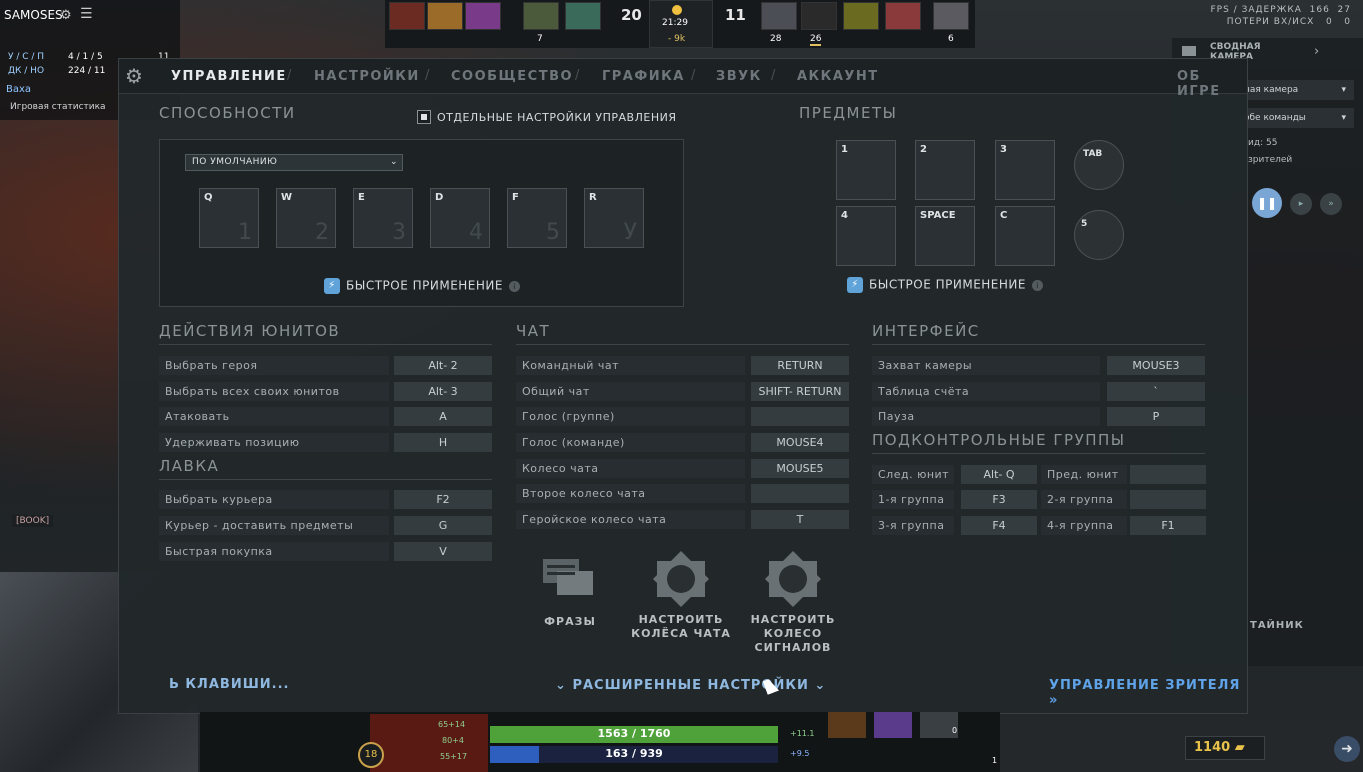 The width and height of the screenshot is (1363, 772). Describe the element at coordinates (643, 76) in the screenshot. I see `tab-graphics: ГРАФИКА` at that location.